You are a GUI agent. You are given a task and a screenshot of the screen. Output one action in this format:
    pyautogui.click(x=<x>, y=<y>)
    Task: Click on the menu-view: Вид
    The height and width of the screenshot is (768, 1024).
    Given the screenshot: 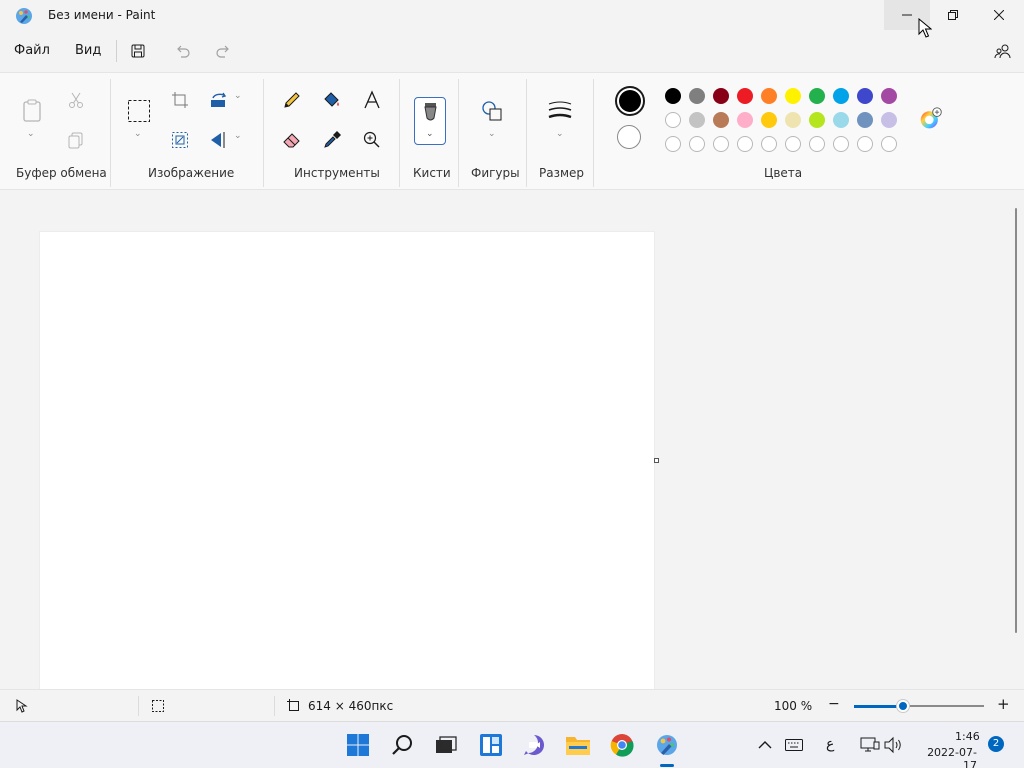 What is the action you would take?
    pyautogui.click(x=88, y=50)
    